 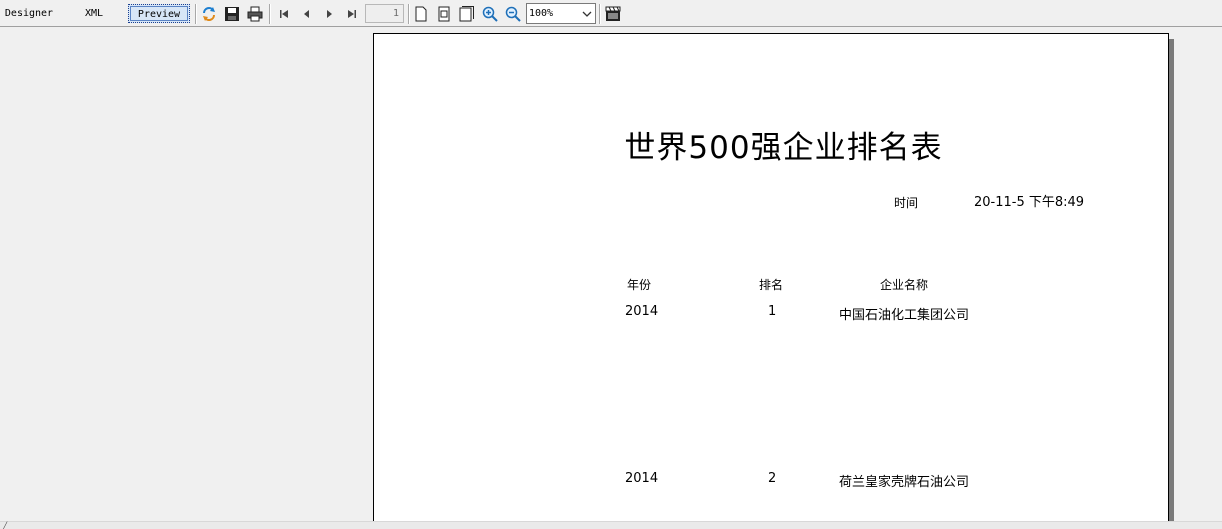 What do you see at coordinates (771, 285) in the screenshot?
I see `column-header-rank: 排名` at bounding box center [771, 285].